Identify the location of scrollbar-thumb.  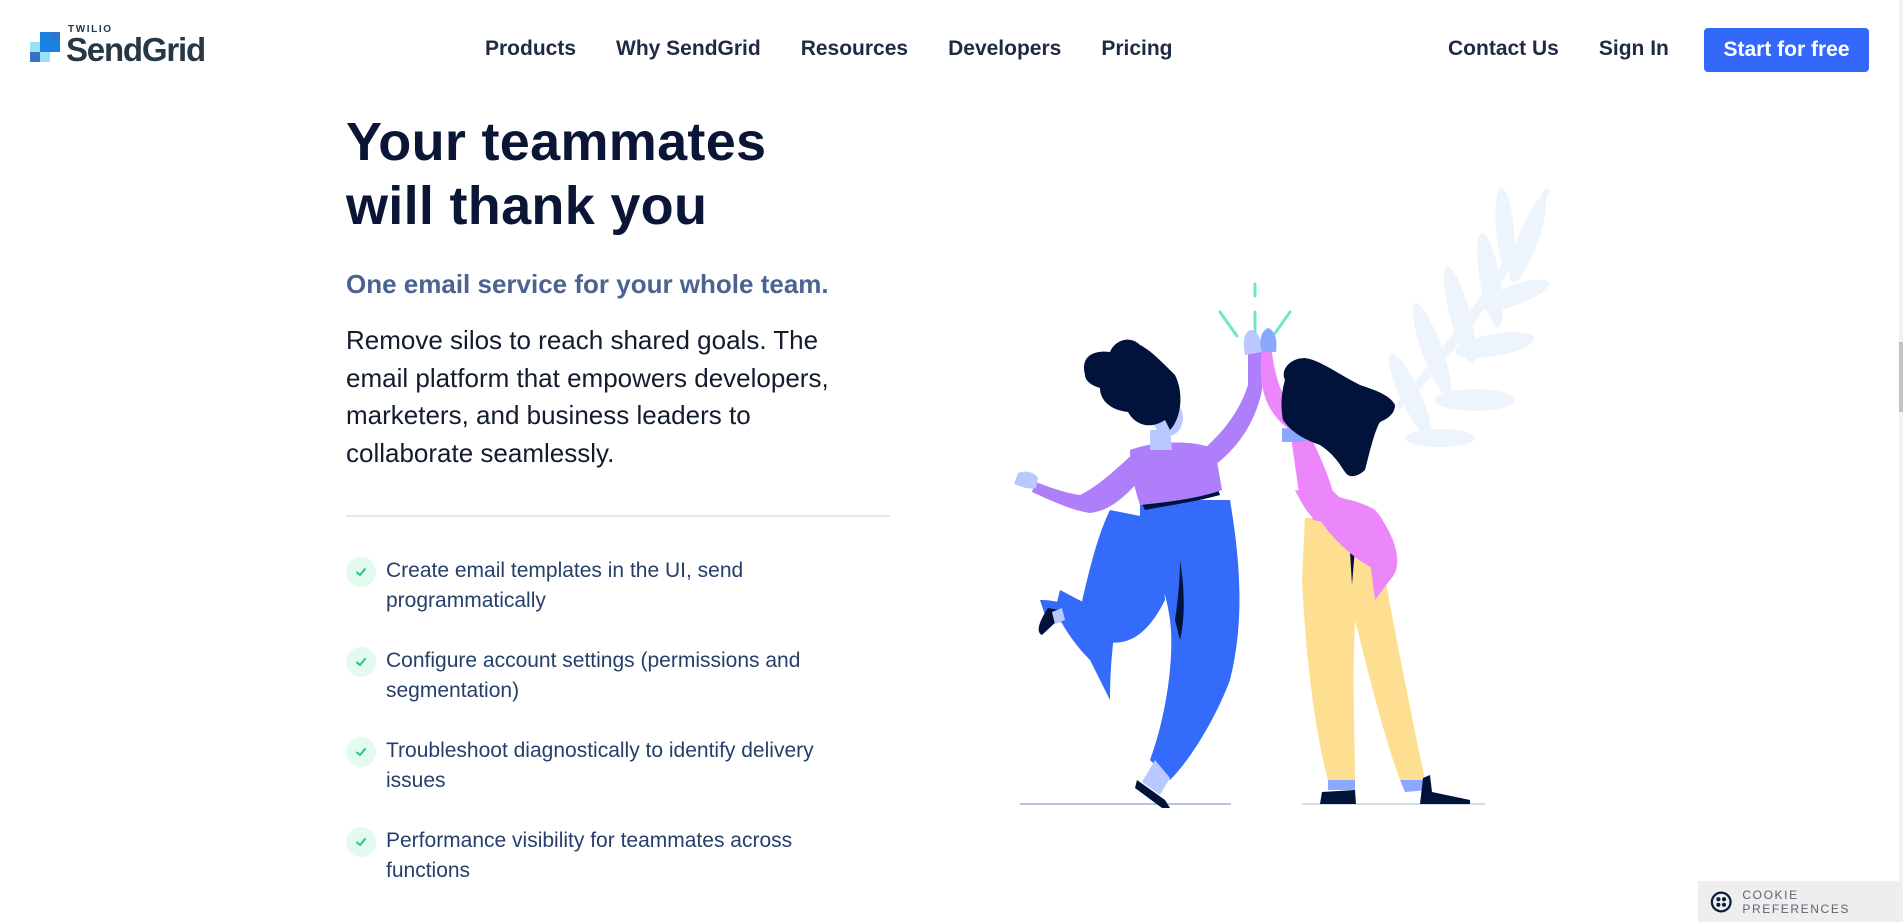
(1901, 377).